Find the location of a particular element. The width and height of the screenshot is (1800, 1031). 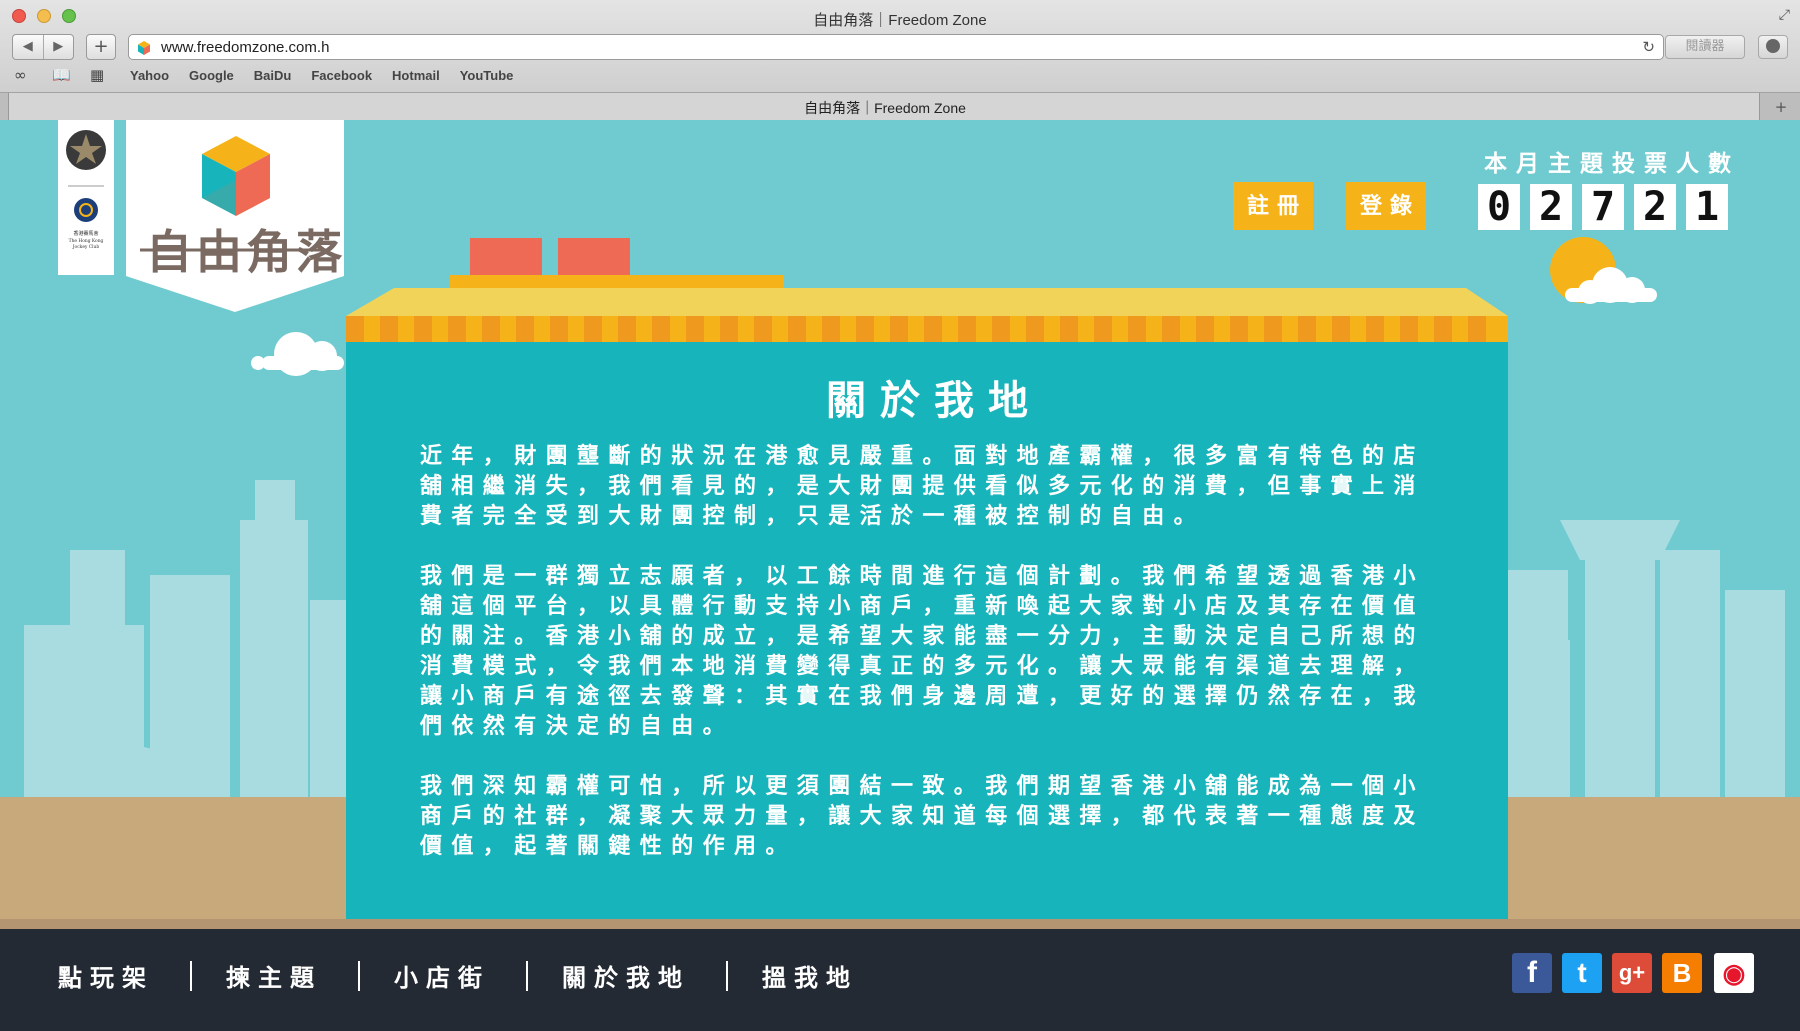

window-title: 自由角落｜Freedom Zone is located at coordinates (900, 20).